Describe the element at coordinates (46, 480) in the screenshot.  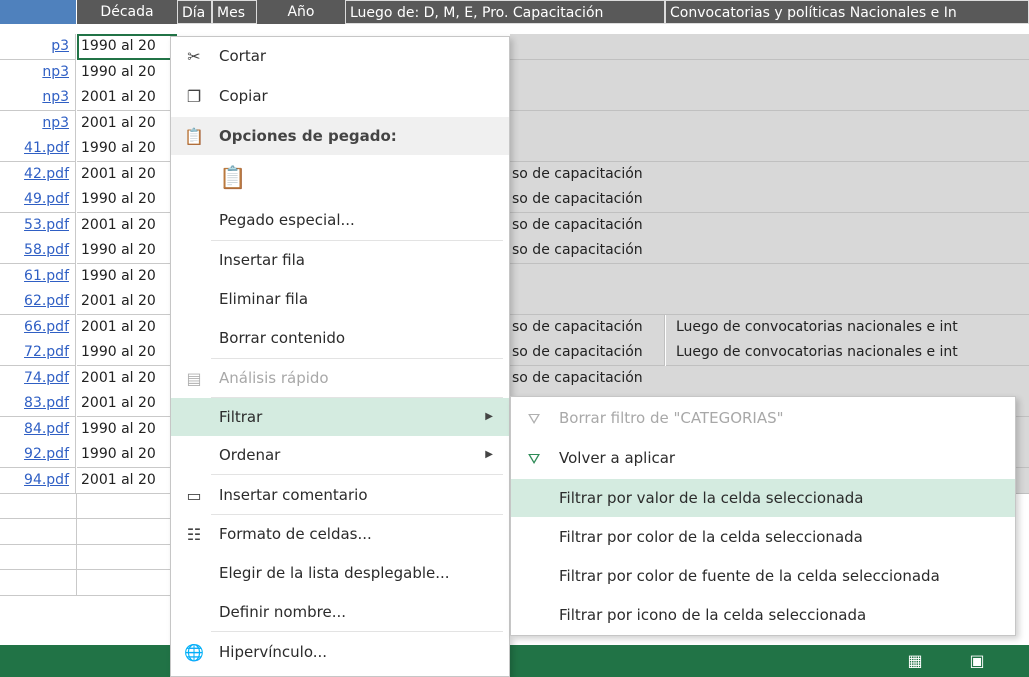
I see `file-link: 94.pdf` at that location.